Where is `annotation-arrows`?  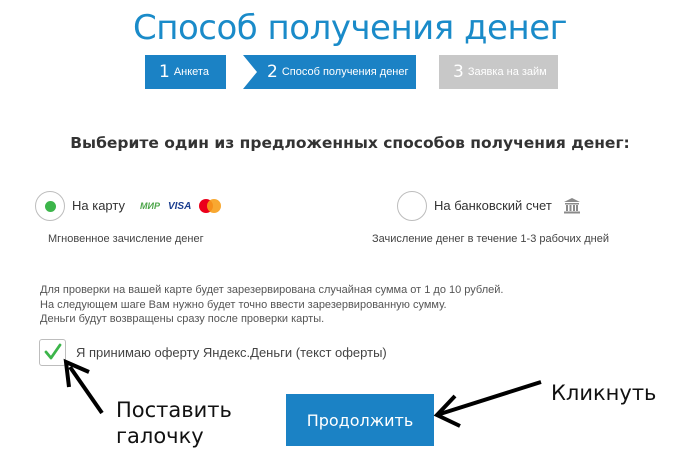
annotation-arrows is located at coordinates (302, 393).